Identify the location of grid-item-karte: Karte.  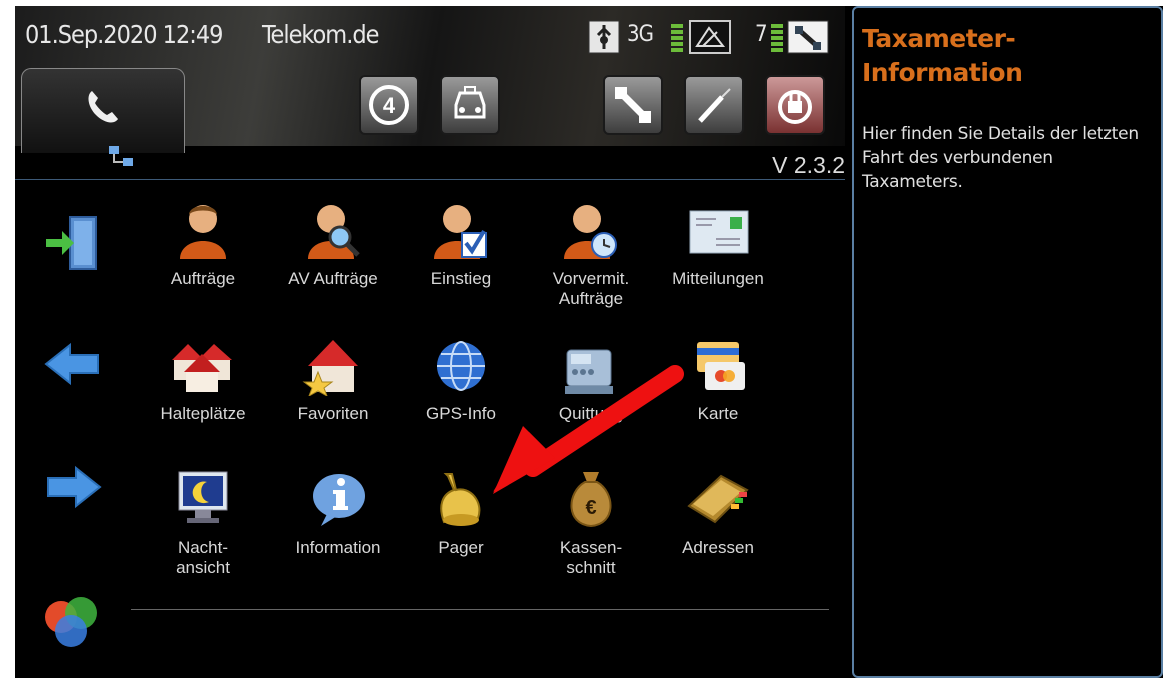
(718, 380).